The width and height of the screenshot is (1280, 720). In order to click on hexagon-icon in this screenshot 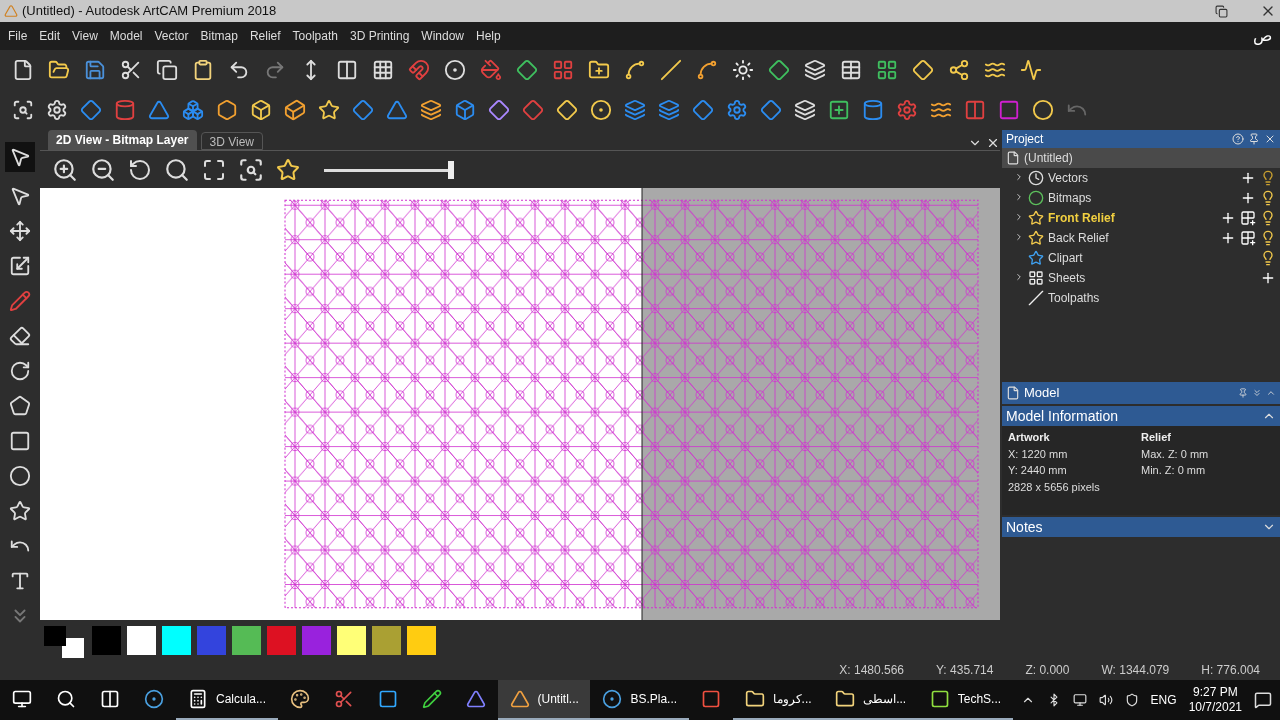, I will do `click(227, 110)`.